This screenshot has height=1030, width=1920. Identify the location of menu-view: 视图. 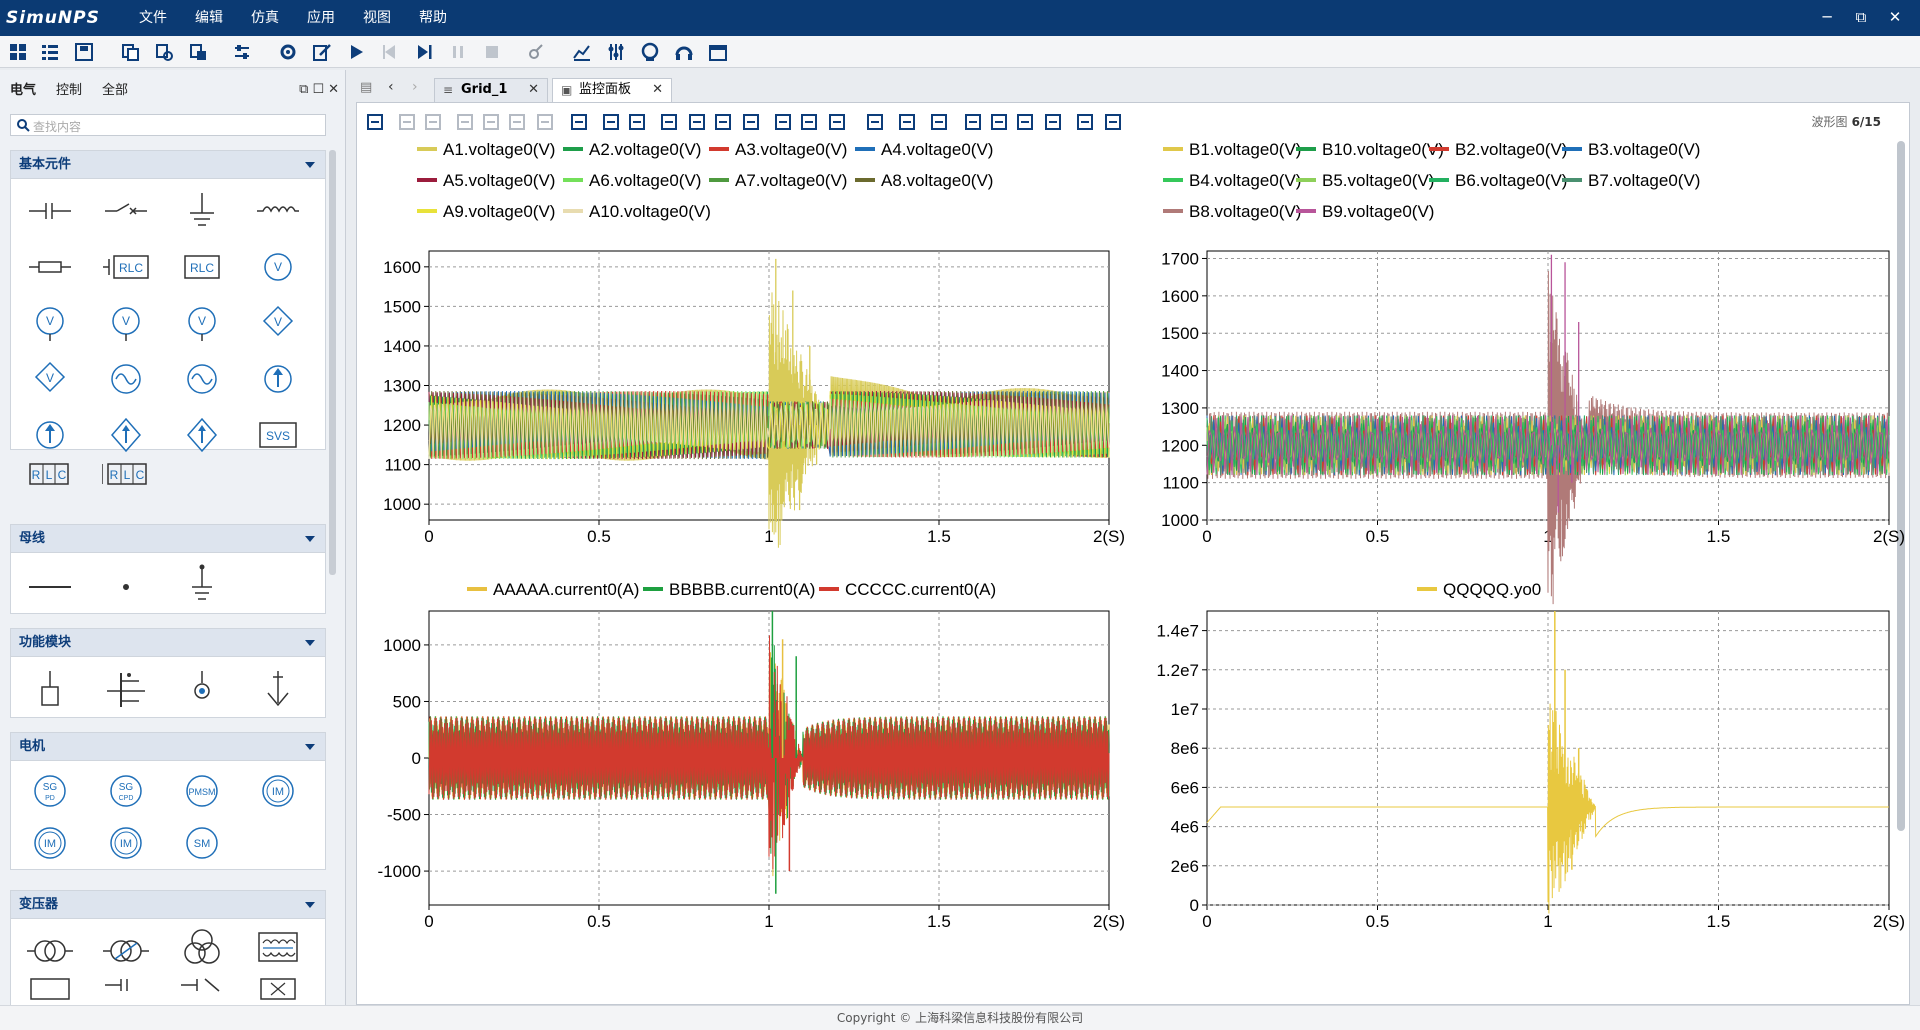
(377, 18).